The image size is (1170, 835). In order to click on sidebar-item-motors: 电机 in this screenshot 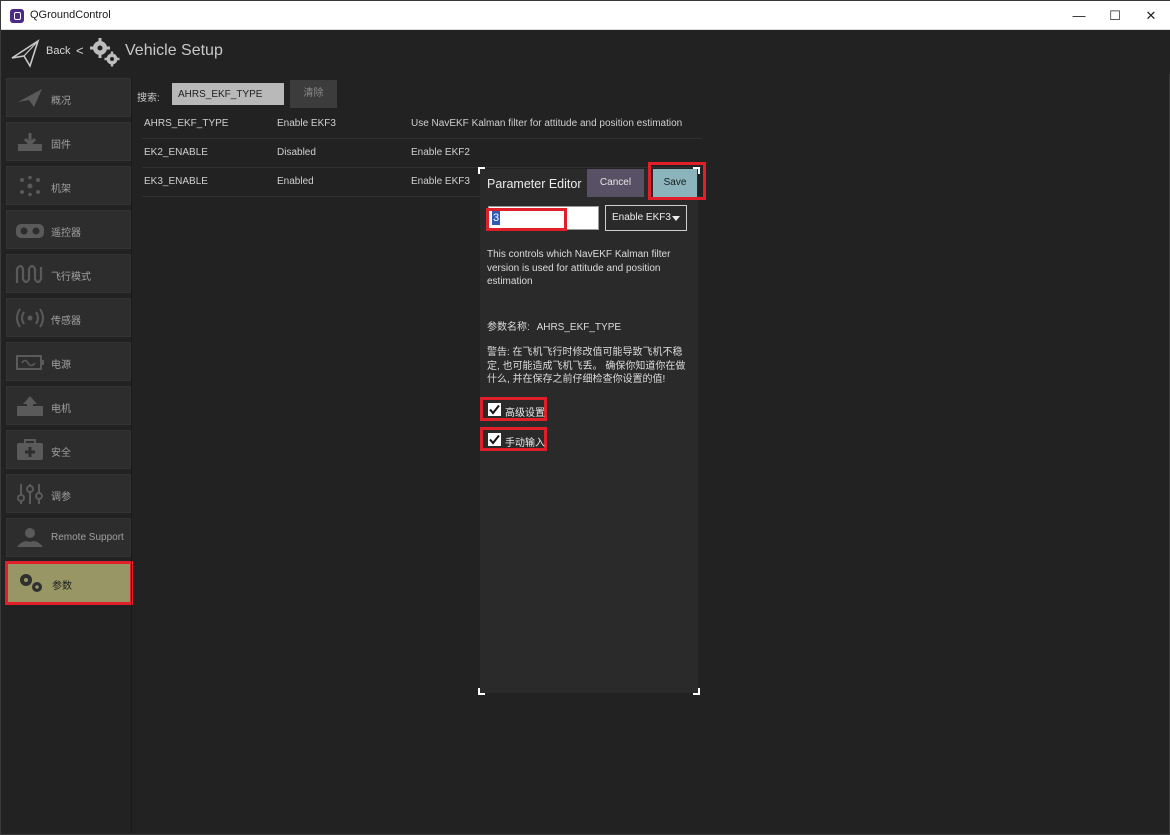, I will do `click(68, 405)`.